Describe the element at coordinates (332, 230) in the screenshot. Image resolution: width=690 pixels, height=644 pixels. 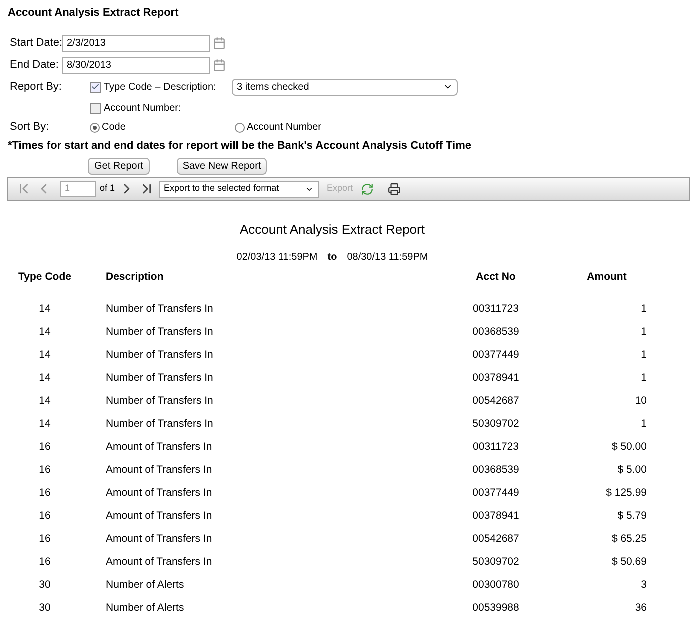
I see `report-title: Account Analysis Extract Report` at that location.